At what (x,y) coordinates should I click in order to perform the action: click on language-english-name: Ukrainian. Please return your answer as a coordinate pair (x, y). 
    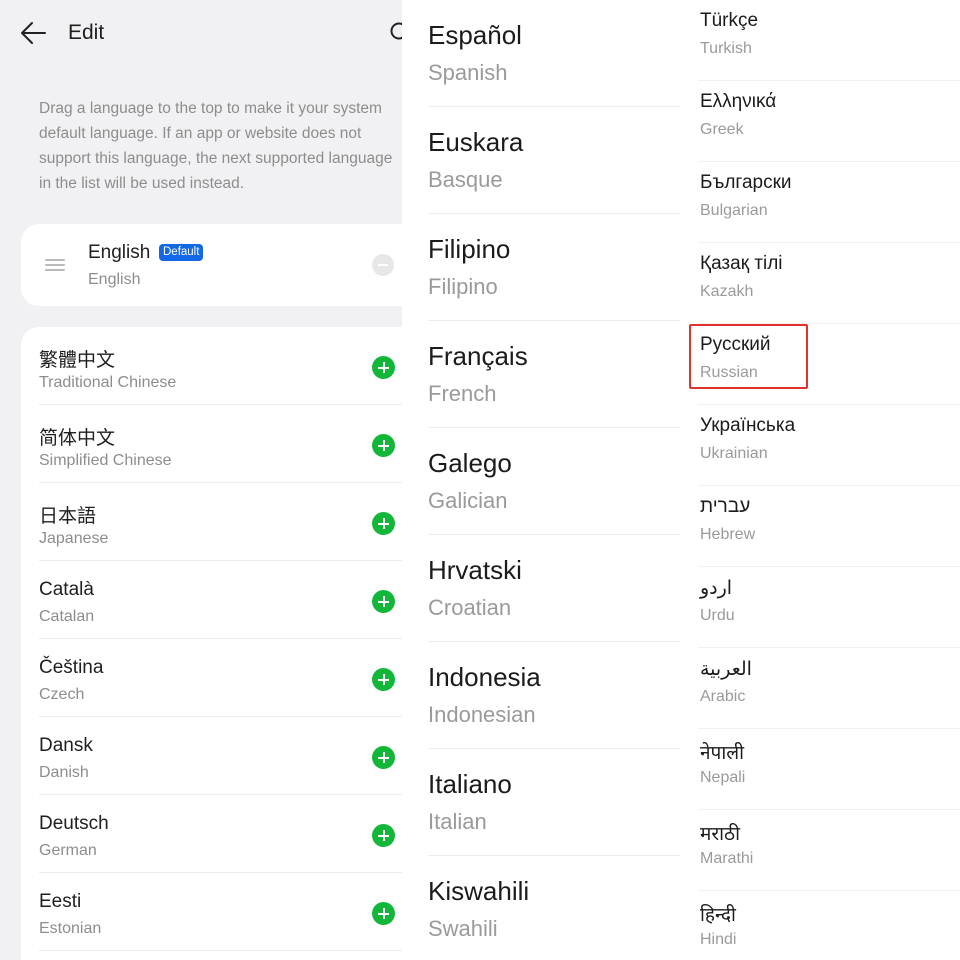
    Looking at the image, I should click on (734, 453).